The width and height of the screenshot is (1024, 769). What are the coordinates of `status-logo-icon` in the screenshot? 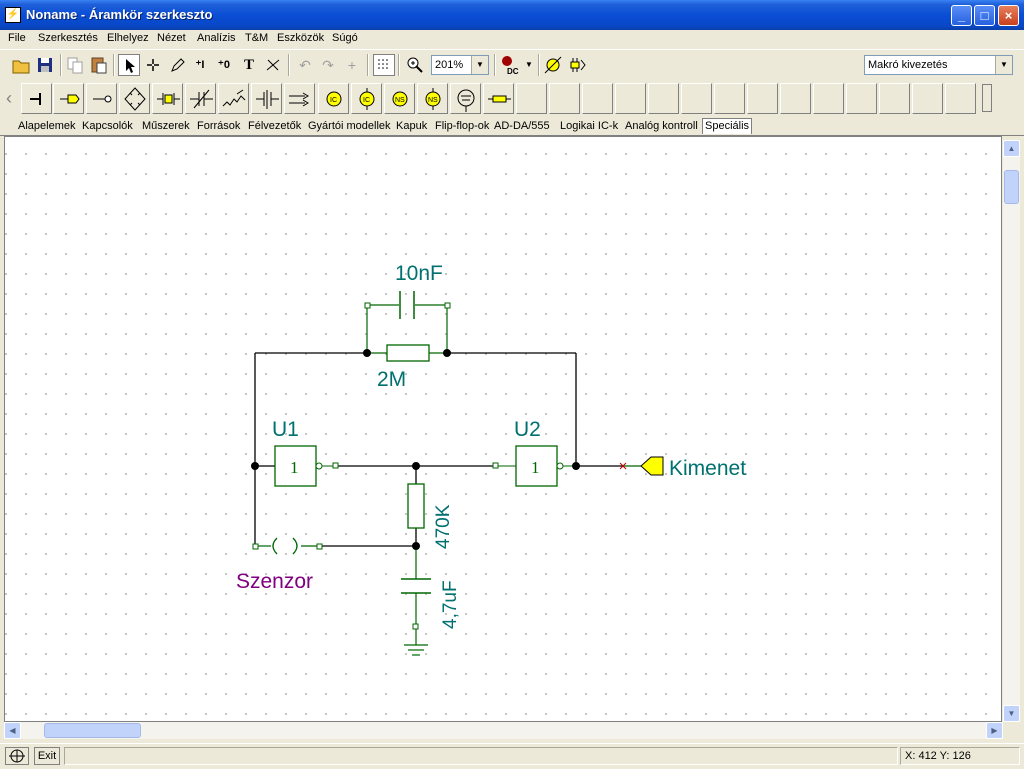 It's located at (17, 756).